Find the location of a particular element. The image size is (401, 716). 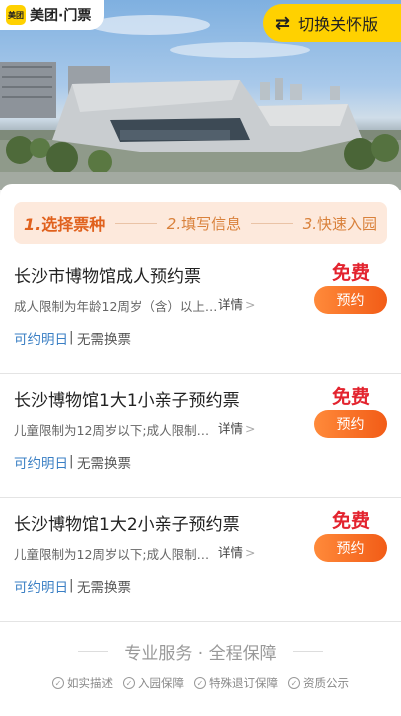

swap-icon: ⇄ is located at coordinates (283, 23).